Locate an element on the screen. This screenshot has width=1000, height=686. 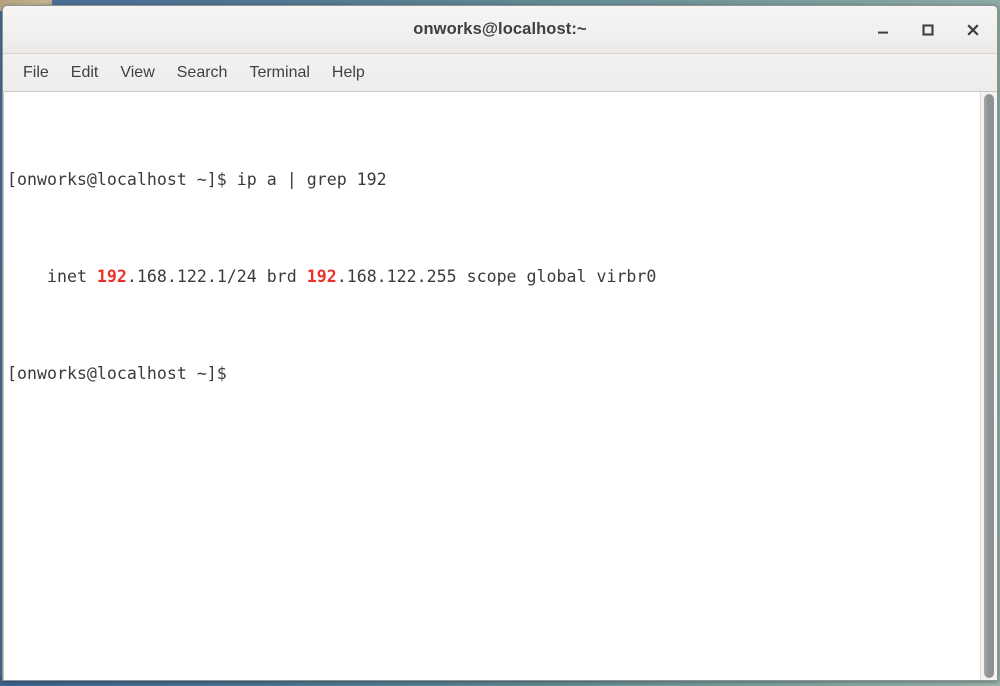
output-segment-inet: inet is located at coordinates (71, 277).